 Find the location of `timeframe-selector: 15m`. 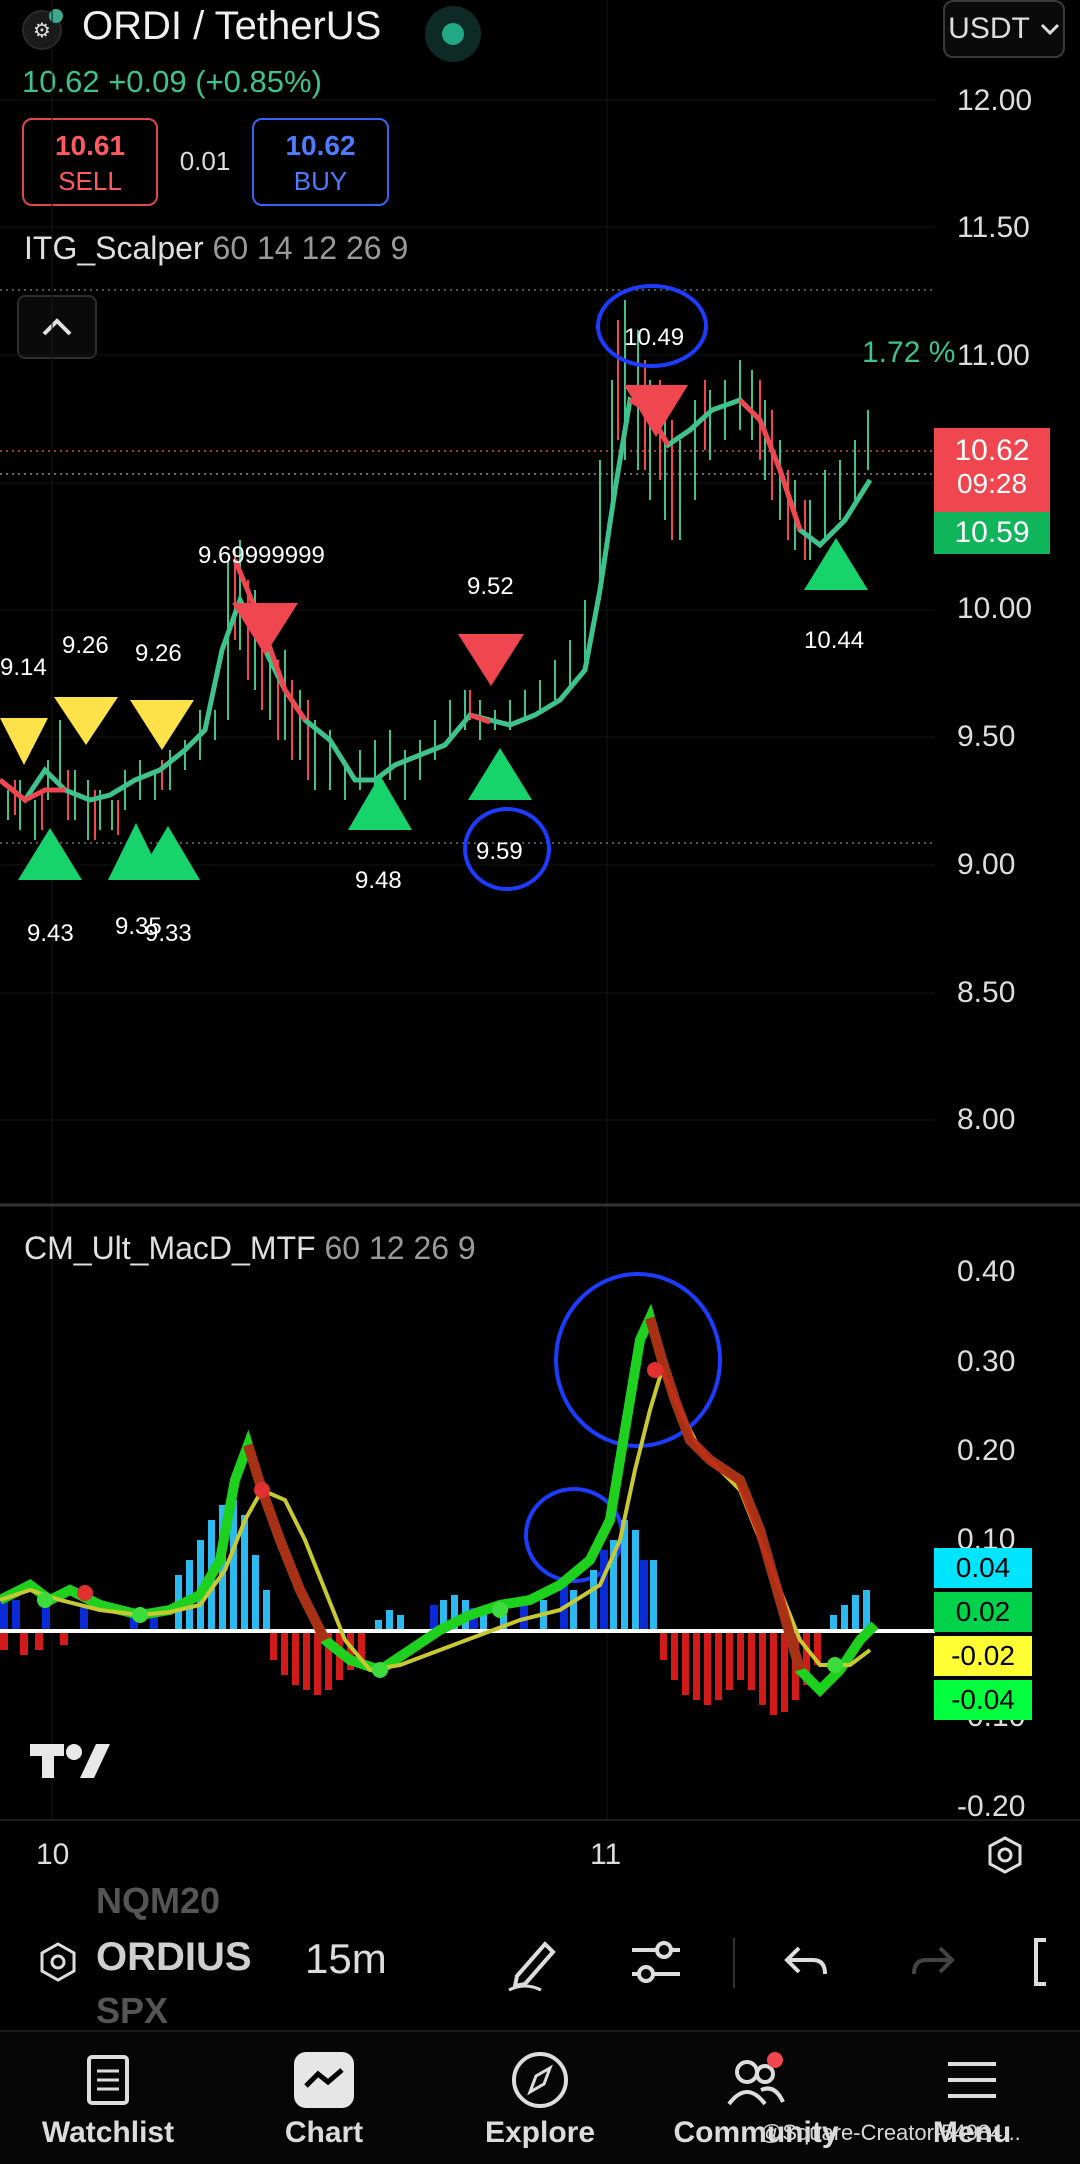

timeframe-selector: 15m is located at coordinates (346, 1959).